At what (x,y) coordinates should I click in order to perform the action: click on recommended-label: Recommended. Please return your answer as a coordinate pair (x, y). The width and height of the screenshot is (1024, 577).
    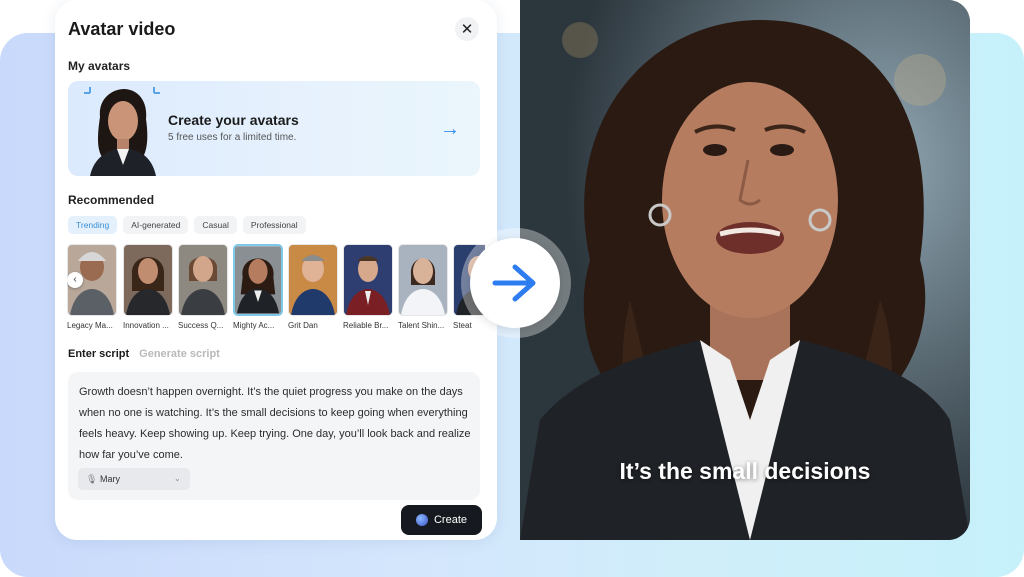
    Looking at the image, I should click on (111, 200).